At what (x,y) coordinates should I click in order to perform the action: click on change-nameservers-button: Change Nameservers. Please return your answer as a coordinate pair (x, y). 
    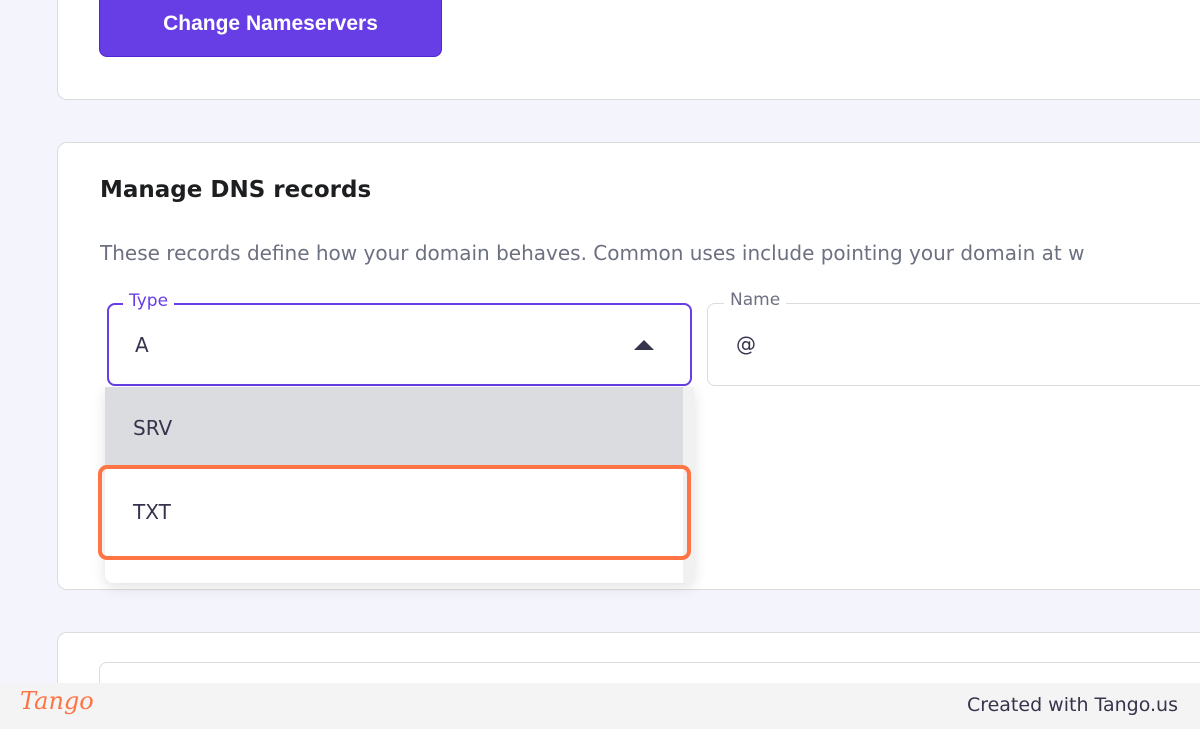
    Looking at the image, I should click on (270, 28).